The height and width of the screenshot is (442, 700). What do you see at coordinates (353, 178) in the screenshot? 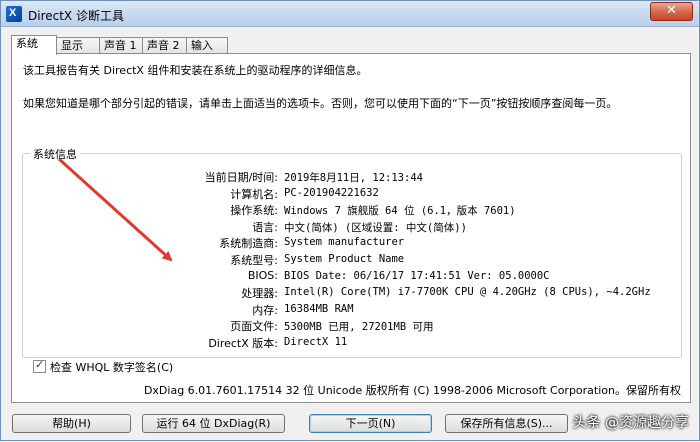
I see `info-value: 2019年8月11日, 12:13:44` at bounding box center [353, 178].